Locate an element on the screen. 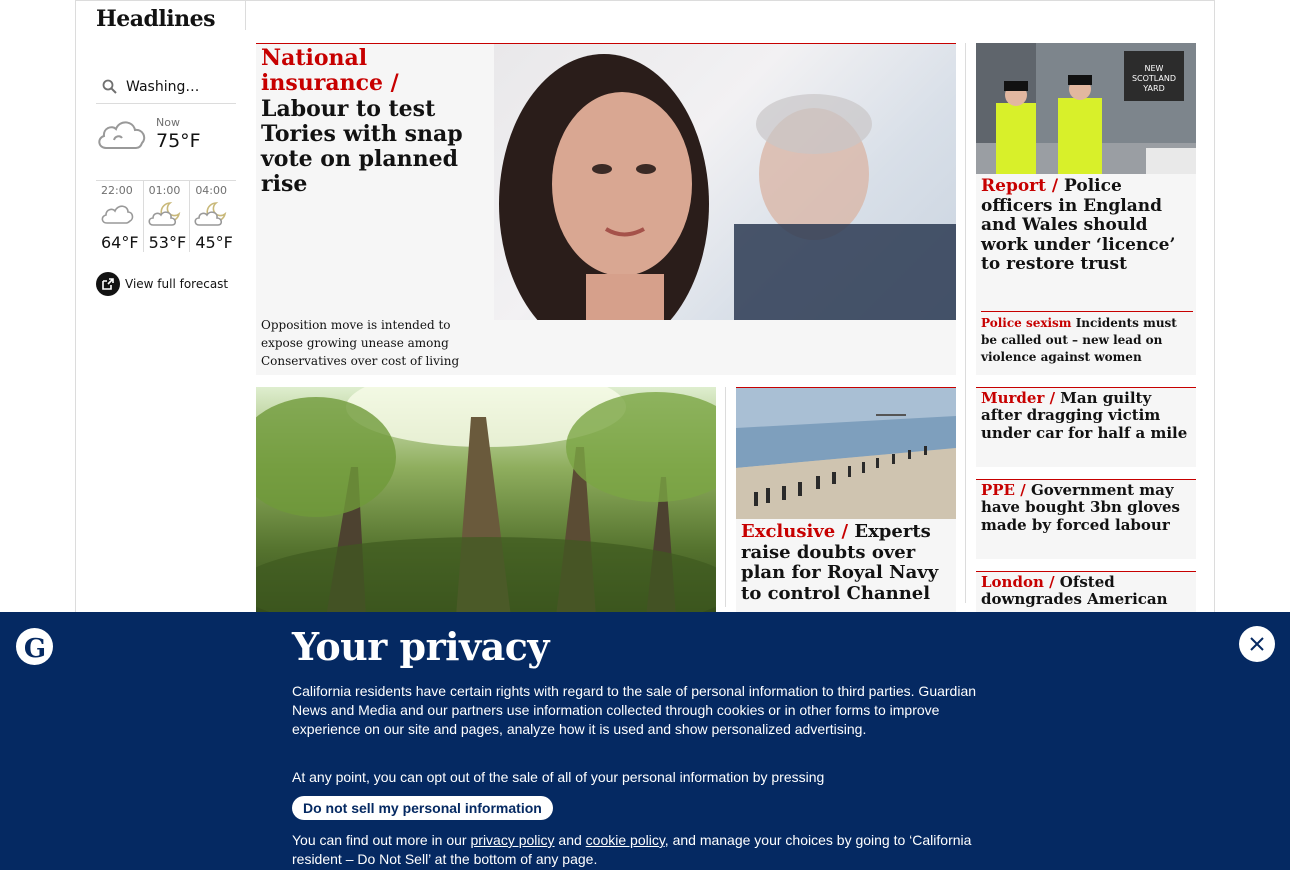 The height and width of the screenshot is (870, 1290). forecast-item: 22:00 64°F is located at coordinates (119, 216).